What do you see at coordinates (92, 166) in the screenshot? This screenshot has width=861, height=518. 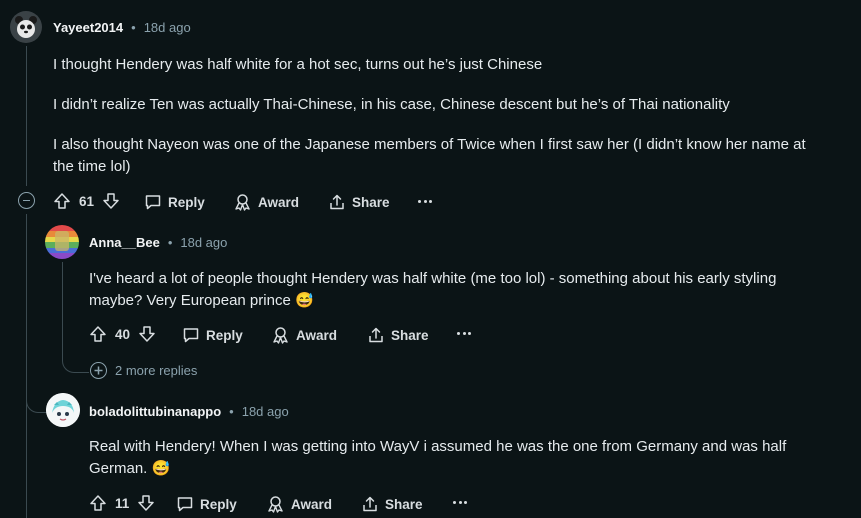 I see `comment-paragraph: the time lol)` at bounding box center [92, 166].